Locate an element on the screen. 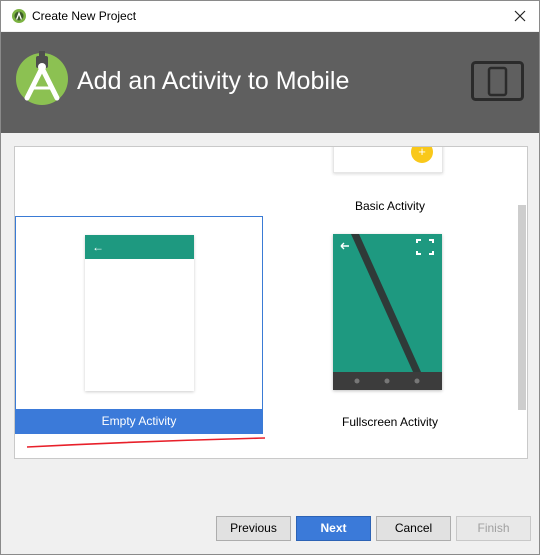 The image size is (540, 555). back-arrow-icon: ← is located at coordinates (98, 247).